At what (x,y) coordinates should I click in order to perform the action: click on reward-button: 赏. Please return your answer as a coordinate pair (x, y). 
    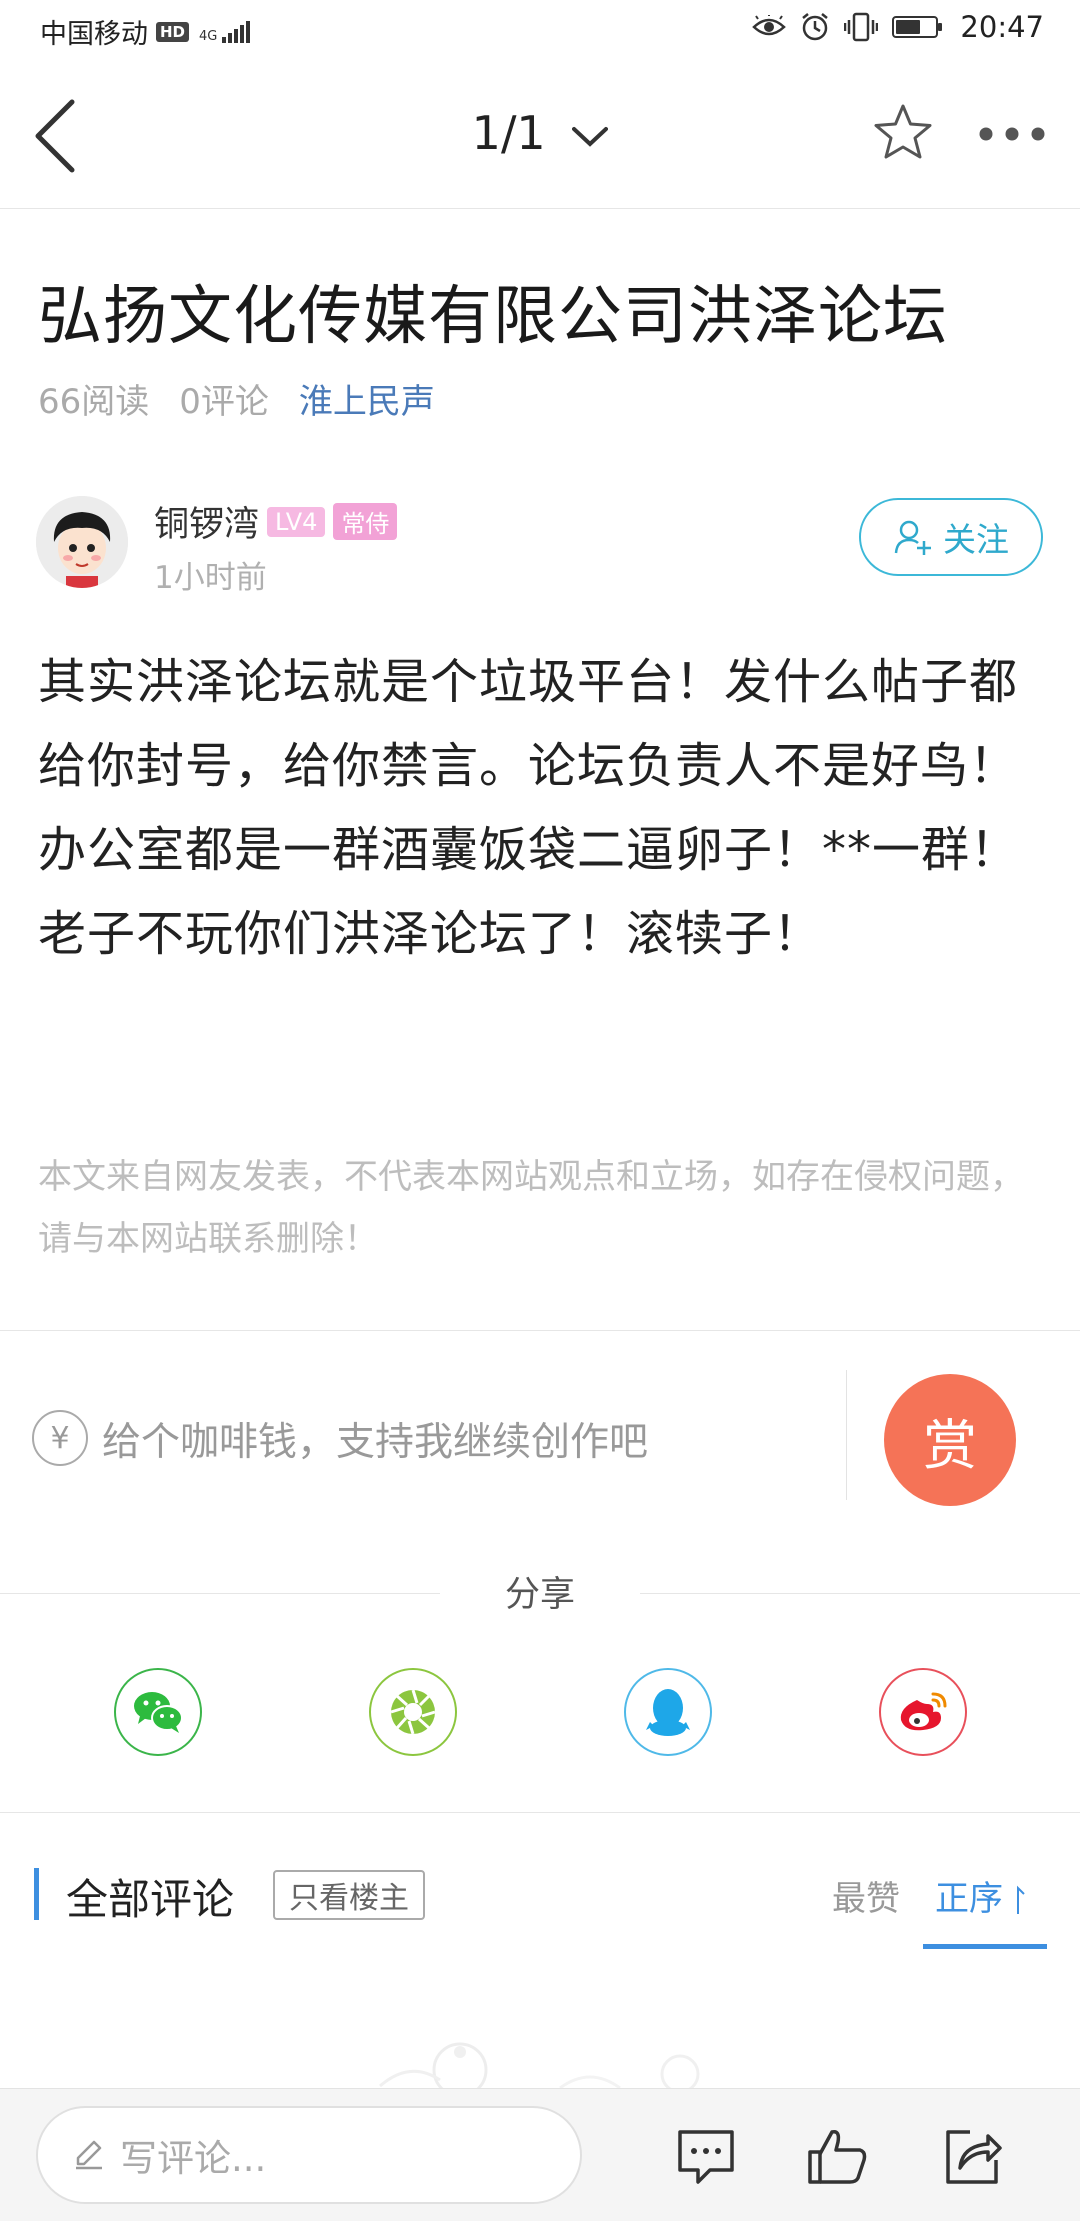
    Looking at the image, I should click on (950, 1440).